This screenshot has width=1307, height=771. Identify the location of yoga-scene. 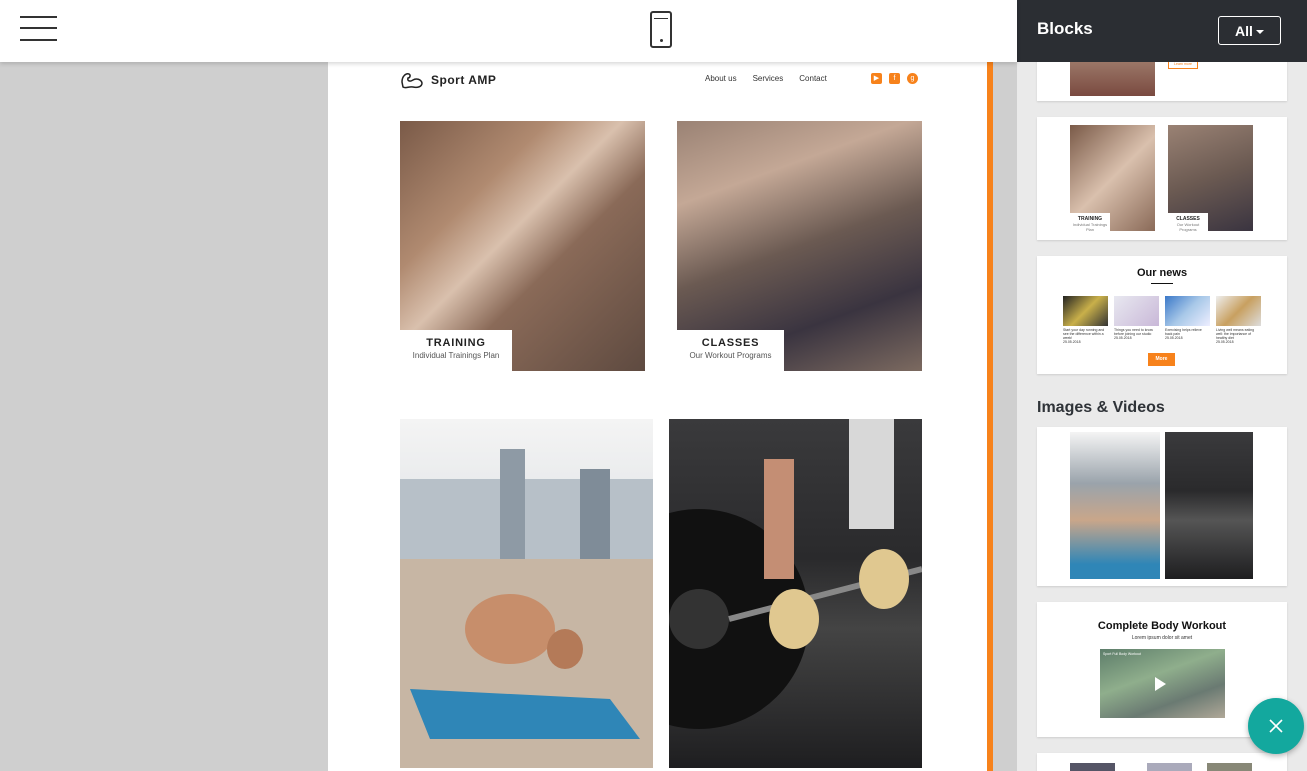
(526, 608).